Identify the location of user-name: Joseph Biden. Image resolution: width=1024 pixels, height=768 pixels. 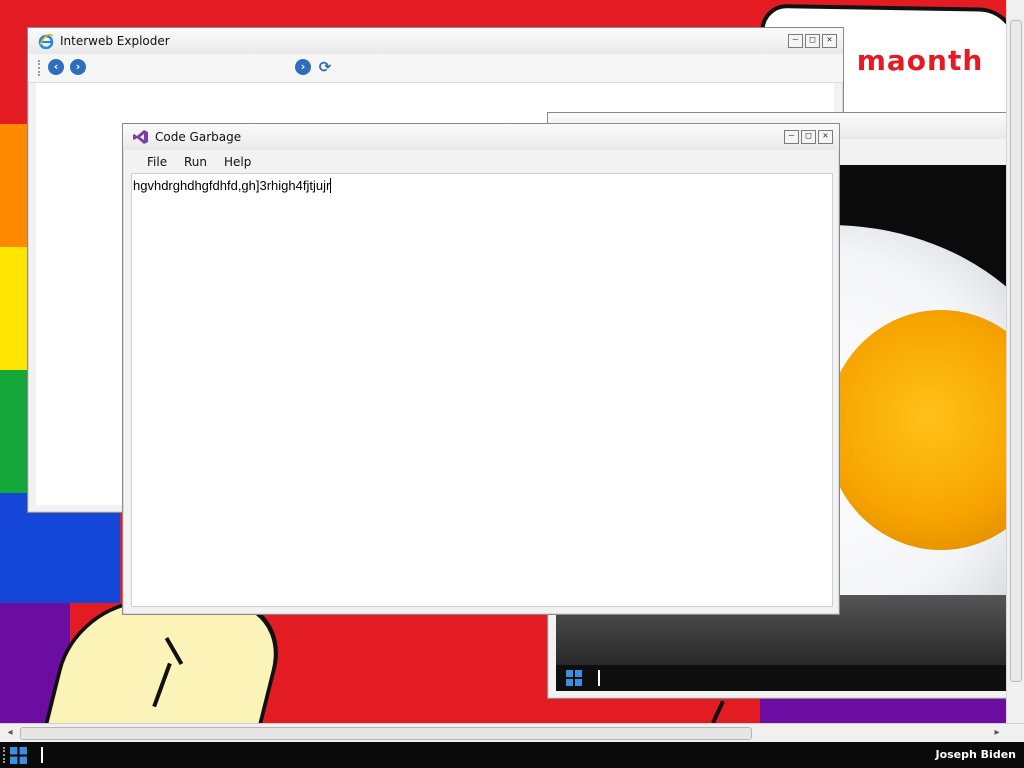
(975, 754).